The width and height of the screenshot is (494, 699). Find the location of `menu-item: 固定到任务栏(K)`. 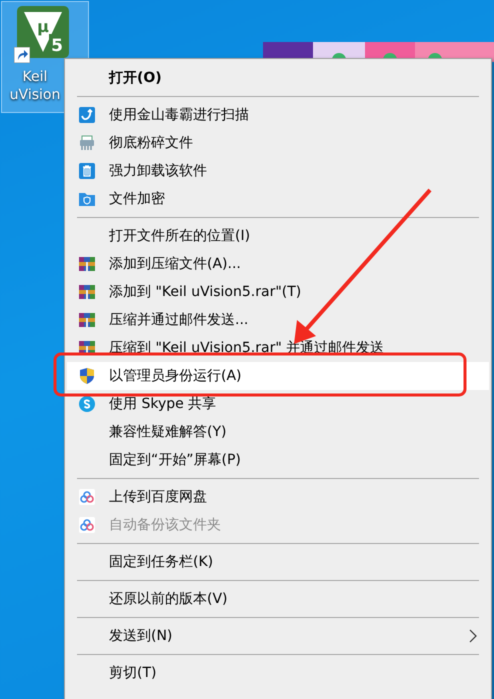

menu-item: 固定到任务栏(K) is located at coordinates (278, 562).